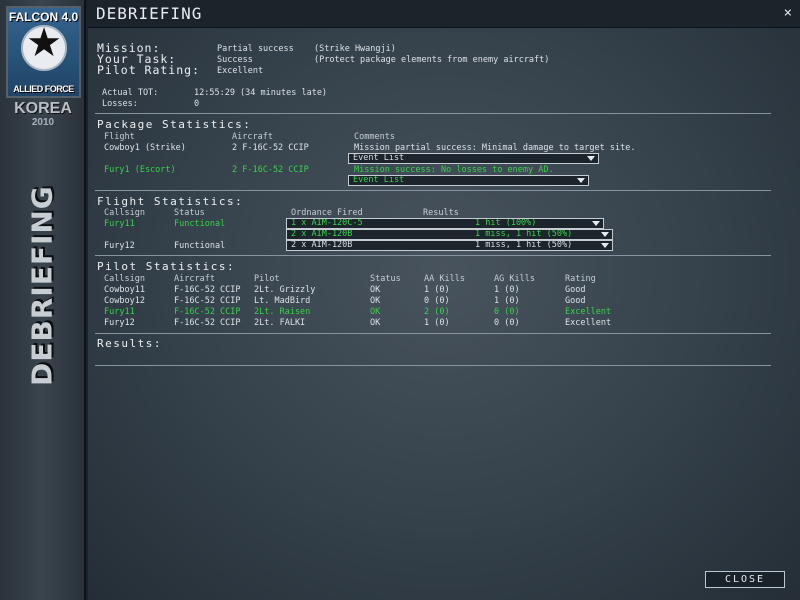 Image resolution: width=800 pixels, height=600 pixels. What do you see at coordinates (437, 301) in the screenshot?
I see `pilot-aa-kills: 0 (0)` at bounding box center [437, 301].